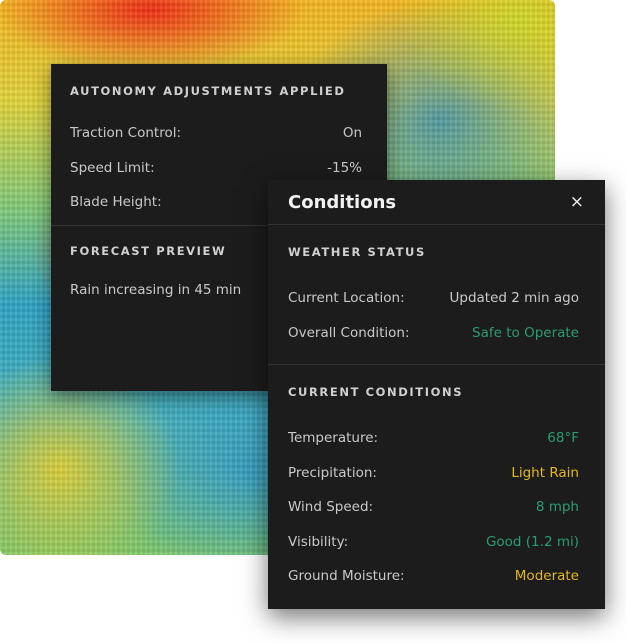 Image resolution: width=626 pixels, height=643 pixels. I want to click on autonomy-heading: AUTONOMY ADJUSTMENTS APPLIED, so click(208, 91).